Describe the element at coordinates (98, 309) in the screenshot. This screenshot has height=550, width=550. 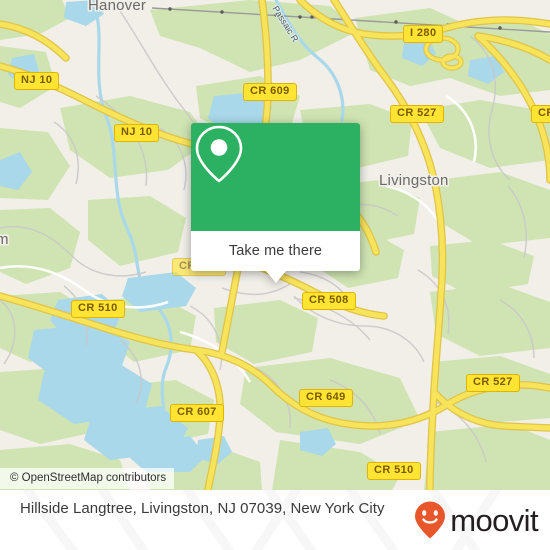
I see `road-shield-cr510-west: CR 510` at that location.